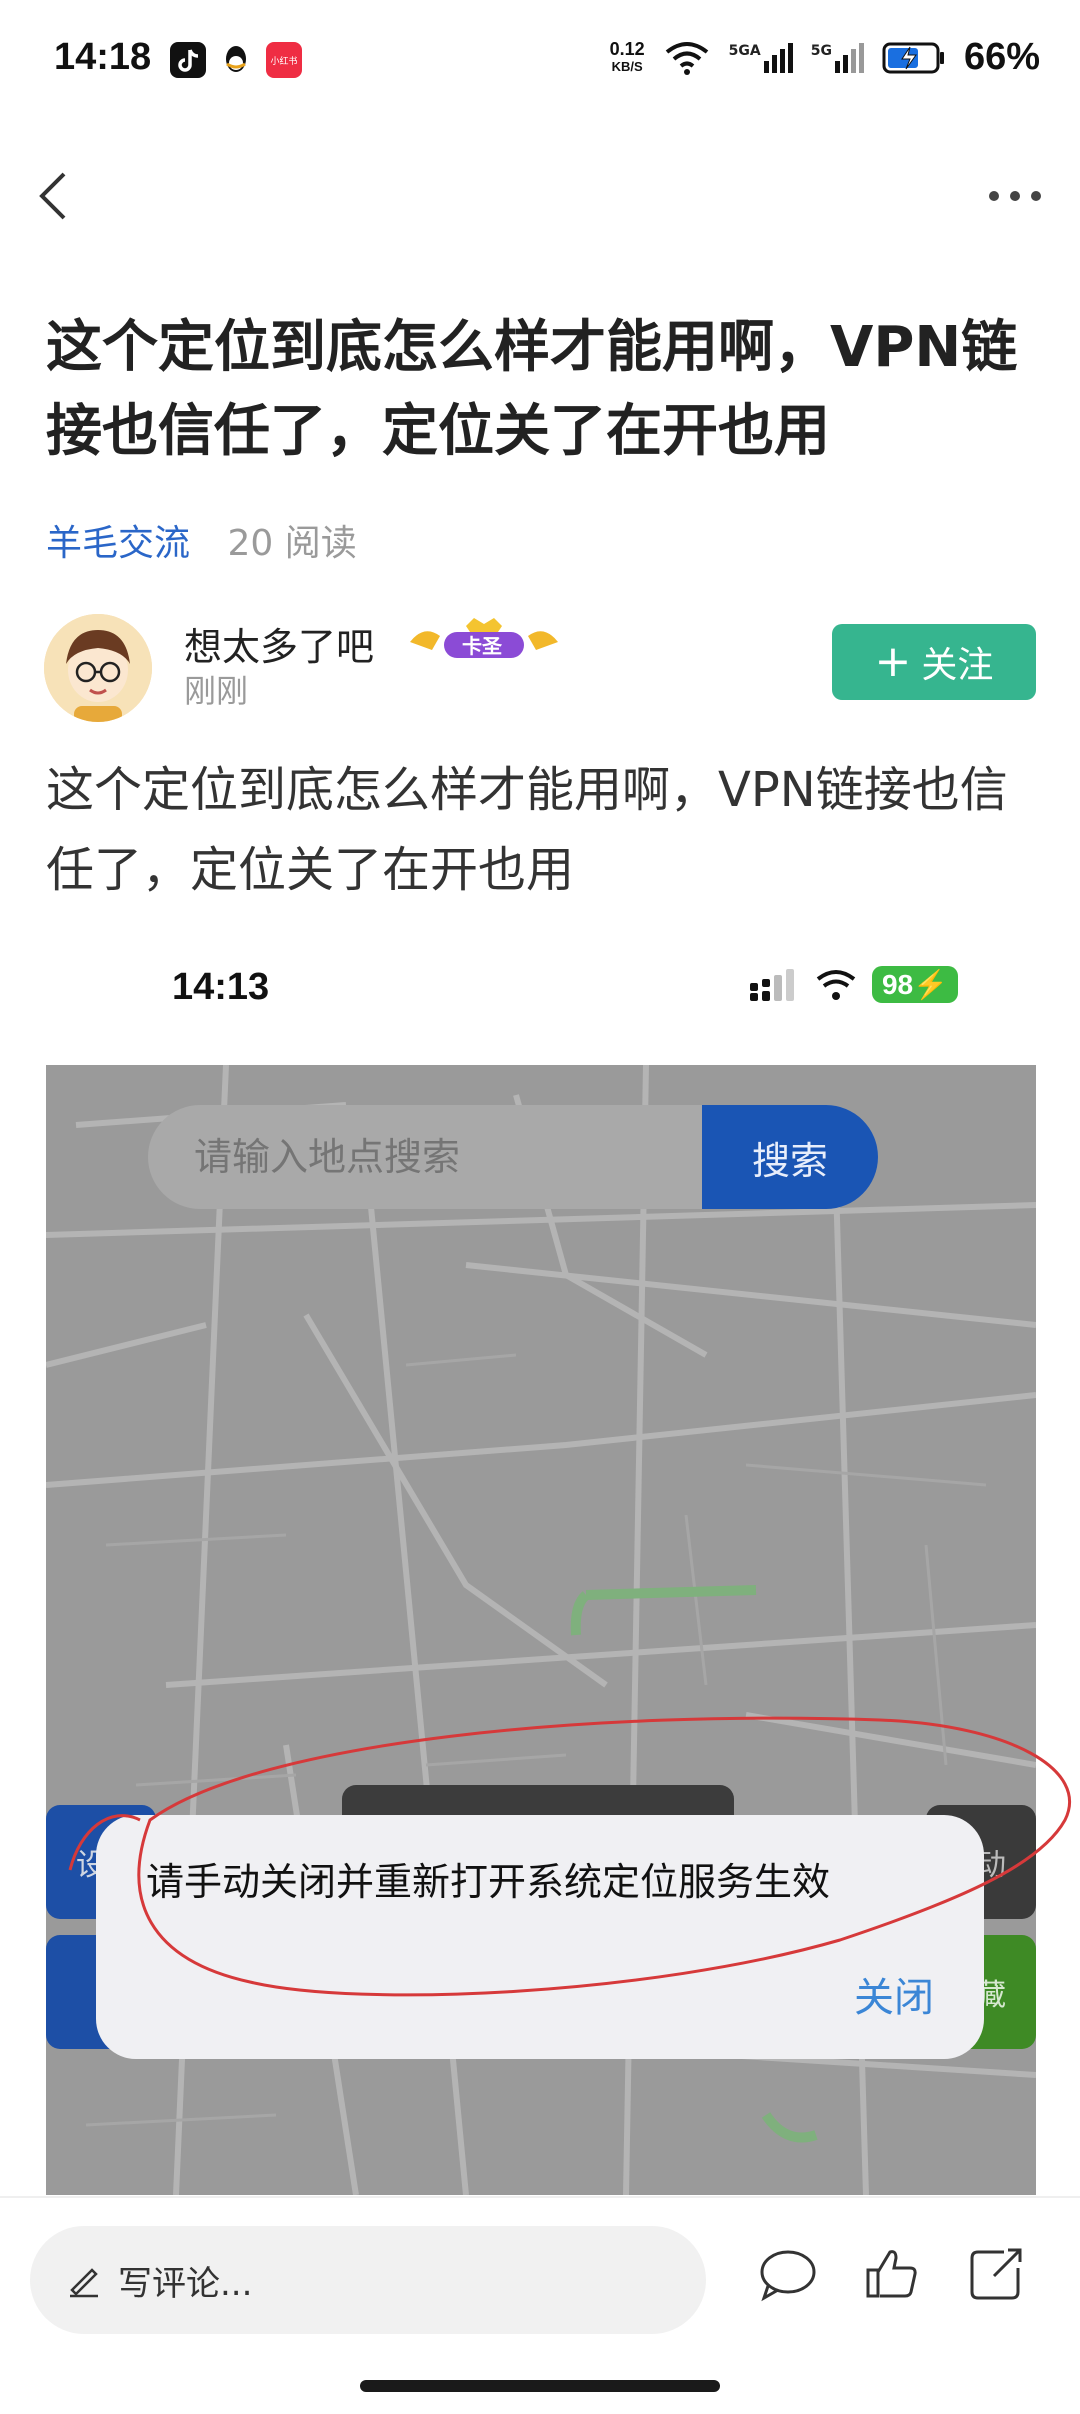 The width and height of the screenshot is (1080, 2414). I want to click on author-row: 想太多了吧 卡圣 刚刚 + 关注, so click(540, 669).